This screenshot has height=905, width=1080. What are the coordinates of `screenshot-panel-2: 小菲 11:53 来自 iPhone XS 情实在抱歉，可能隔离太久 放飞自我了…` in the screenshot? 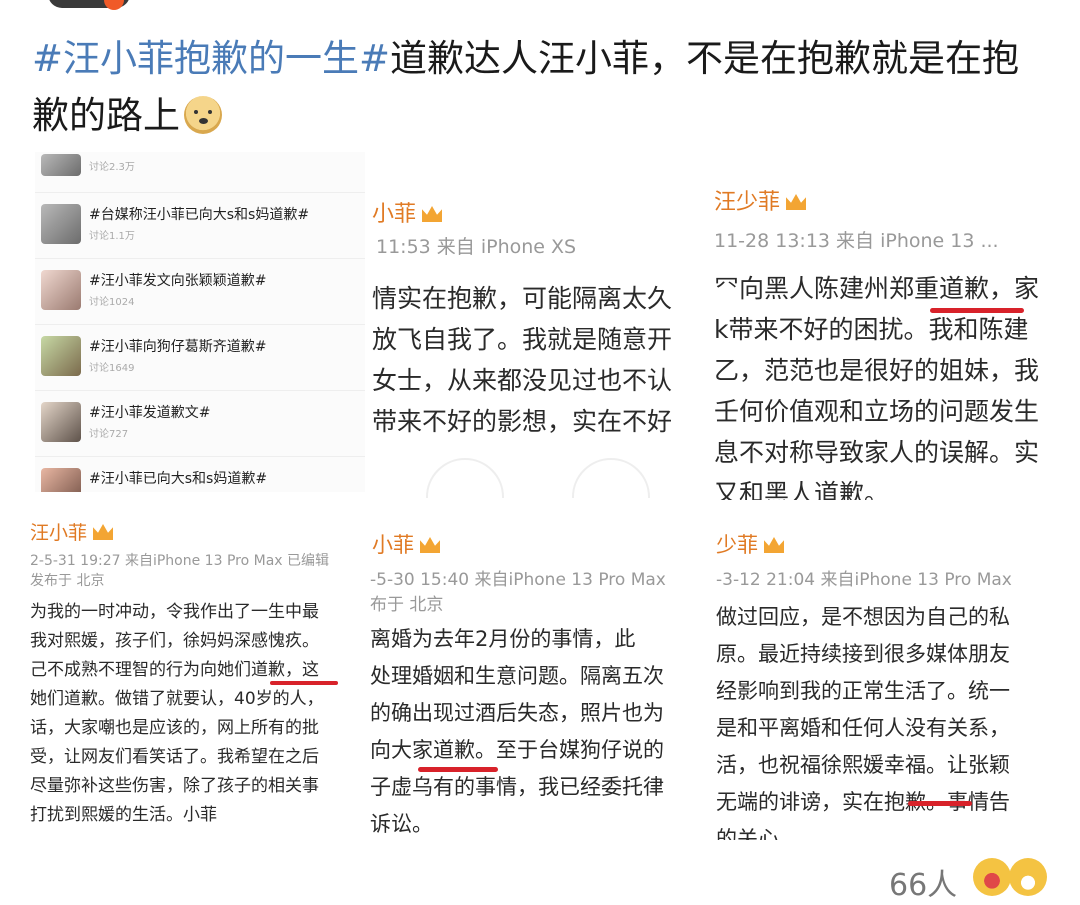 It's located at (537, 329).